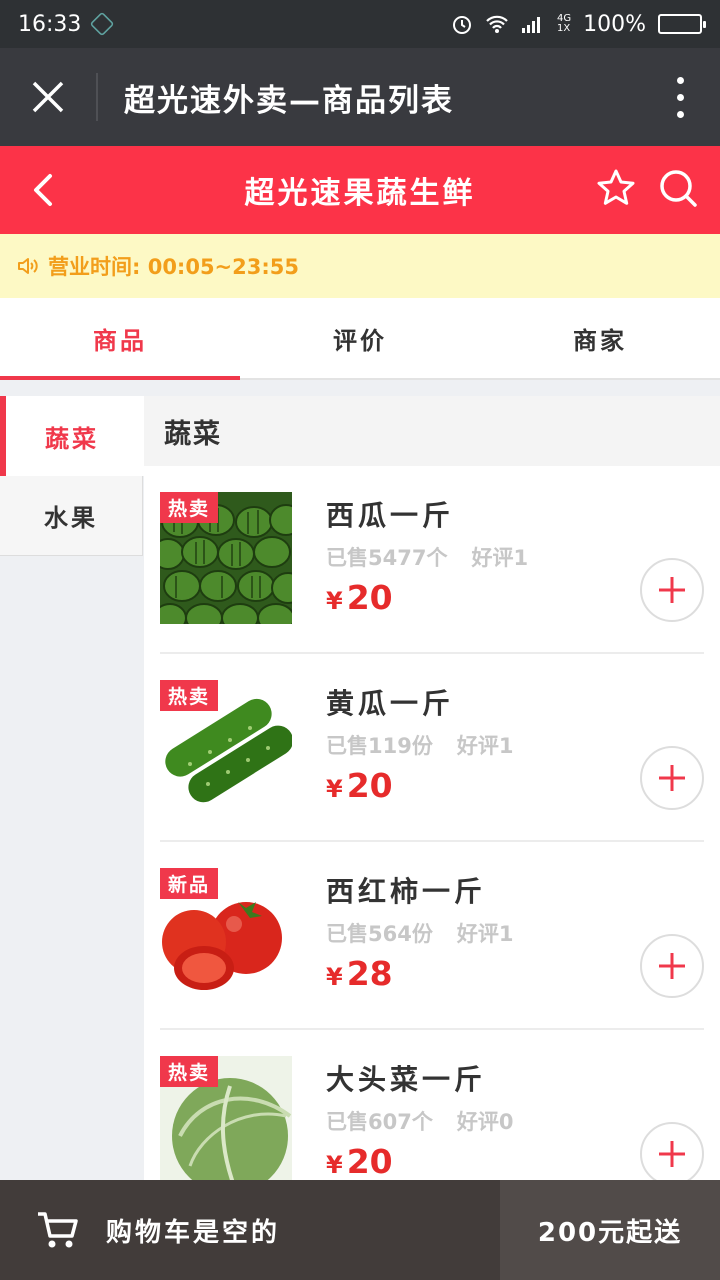  Describe the element at coordinates (614, 24) in the screenshot. I see `battery-percent: 100%` at that location.